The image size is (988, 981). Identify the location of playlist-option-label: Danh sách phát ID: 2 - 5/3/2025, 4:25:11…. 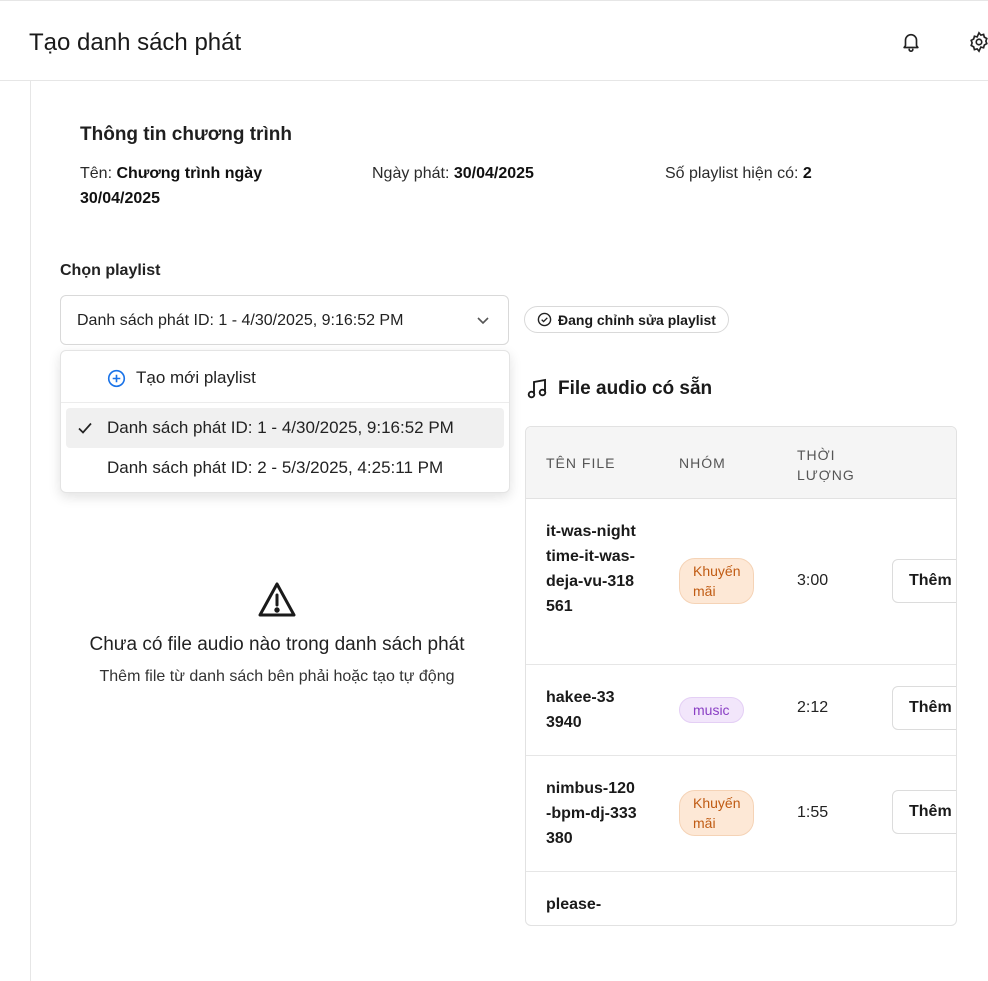
(275, 467).